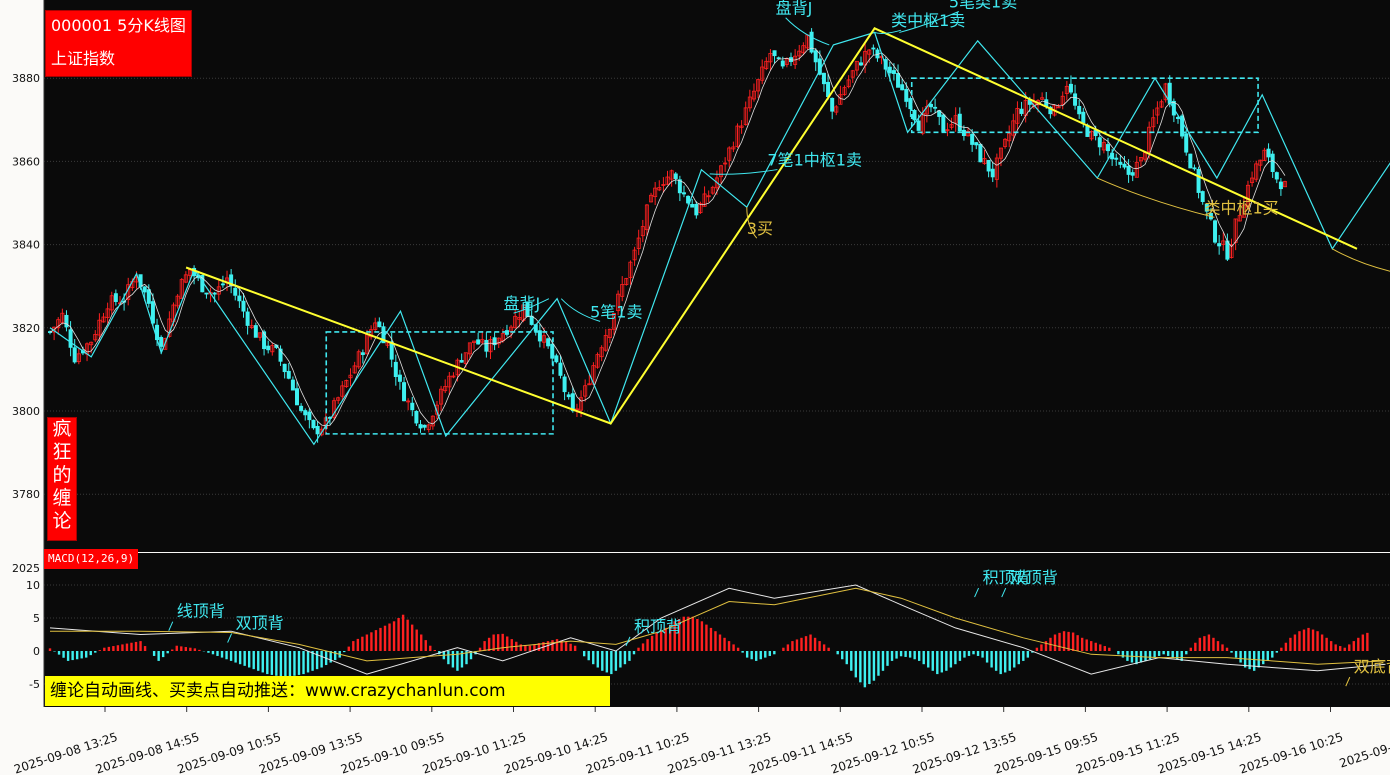 The width and height of the screenshot is (1390, 775). What do you see at coordinates (1241, 207) in the screenshot?
I see `signal-annotation-label: 类中枢1买` at bounding box center [1241, 207].